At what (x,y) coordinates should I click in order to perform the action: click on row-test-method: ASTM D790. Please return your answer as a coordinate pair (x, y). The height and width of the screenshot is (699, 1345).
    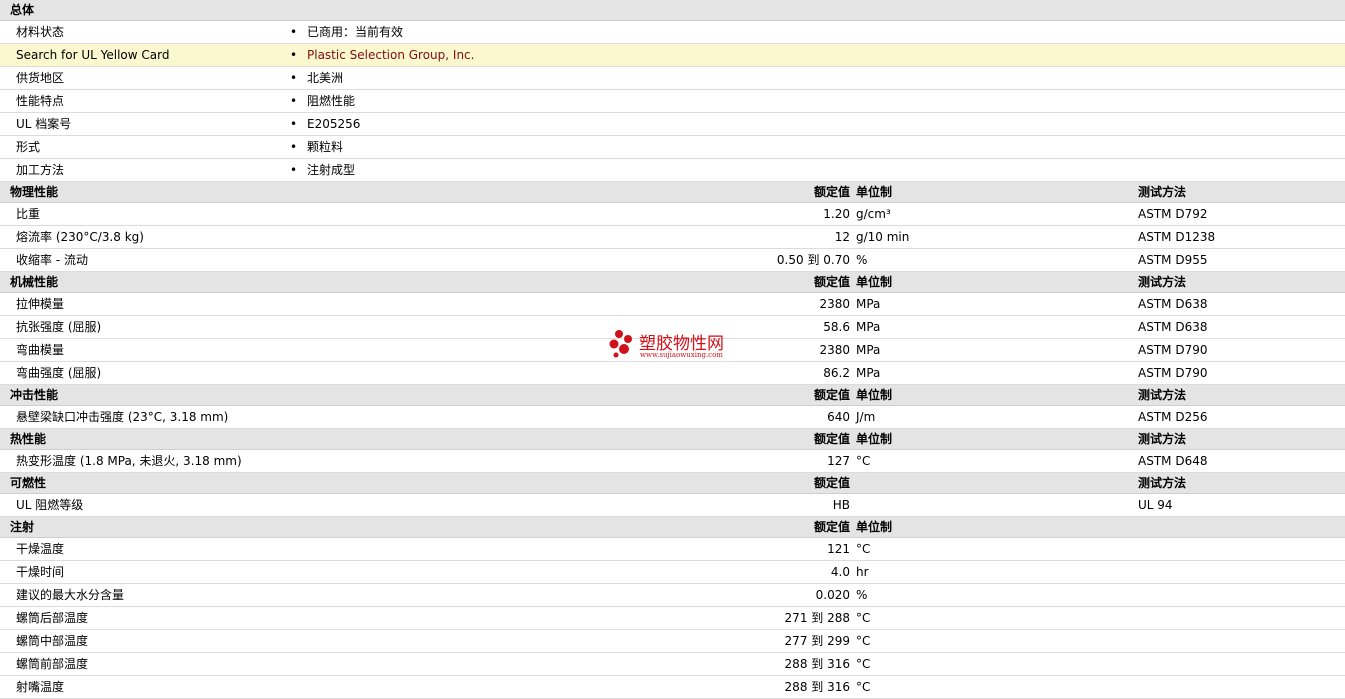
    Looking at the image, I should click on (1173, 350).